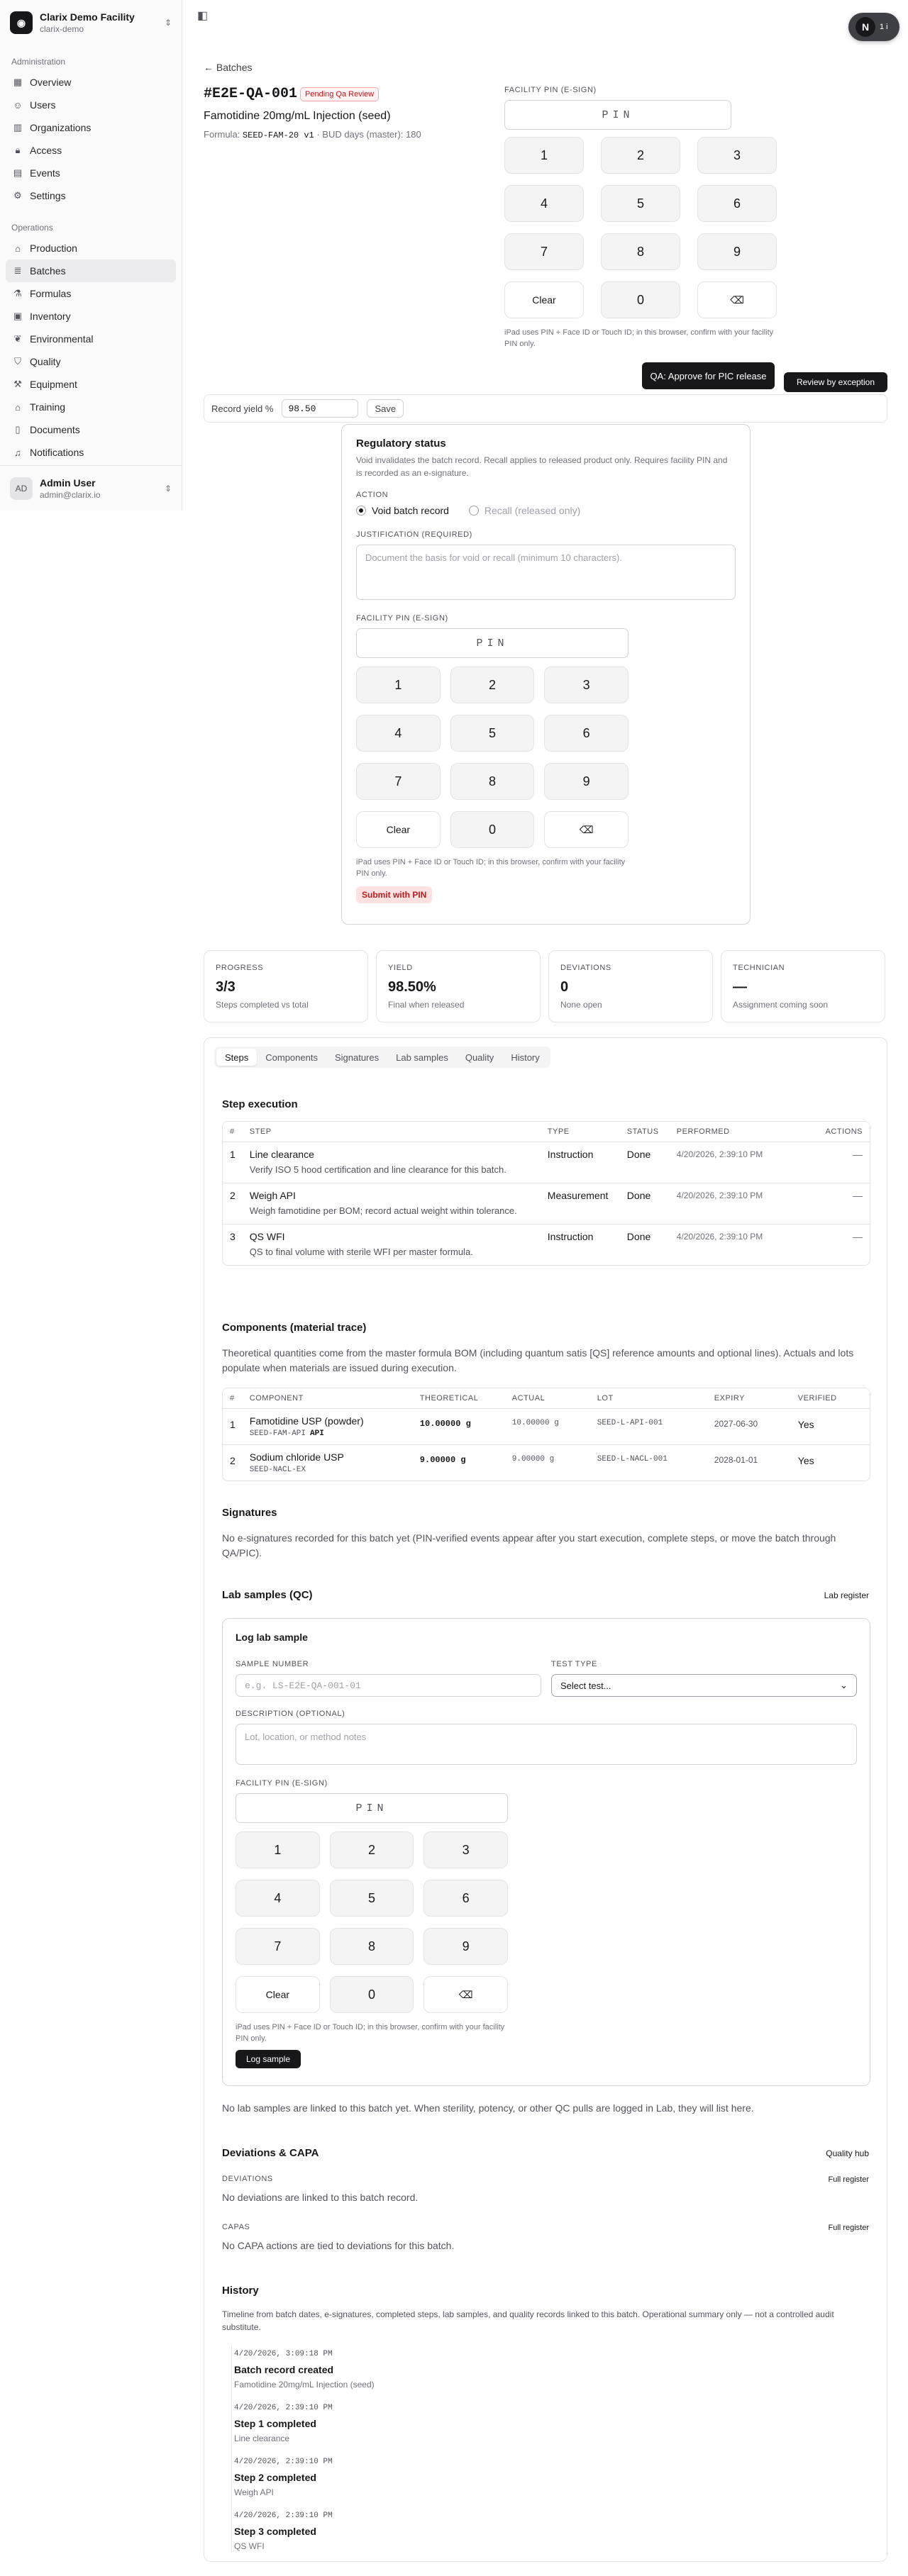 The width and height of the screenshot is (908, 2576). I want to click on stat-sub: Steps completed vs total, so click(262, 1005).